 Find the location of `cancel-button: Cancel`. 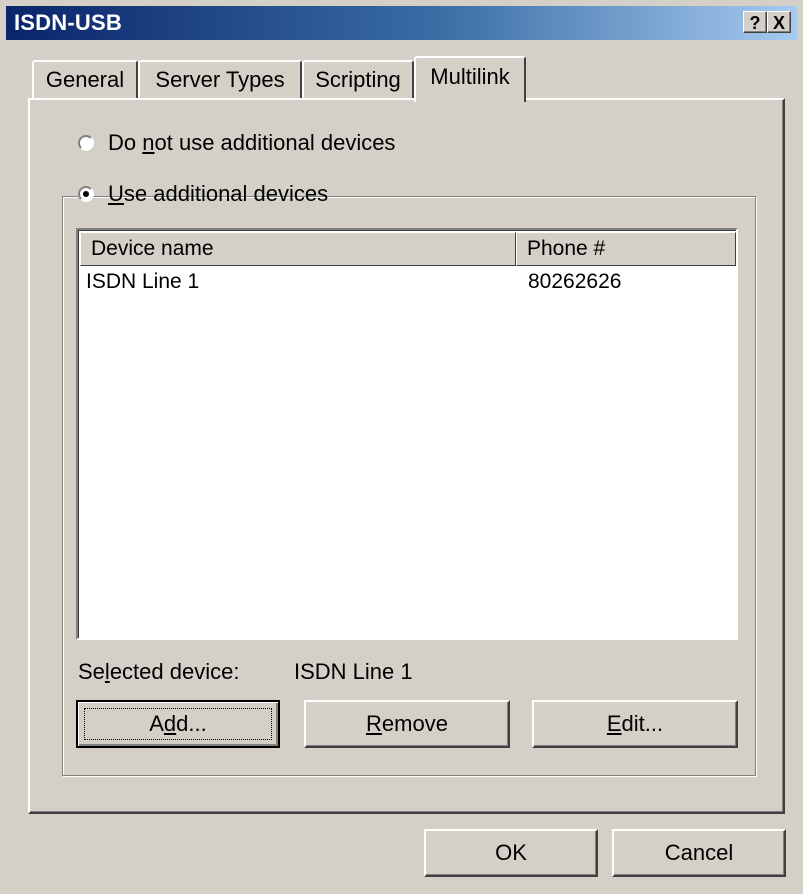

cancel-button: Cancel is located at coordinates (699, 853).